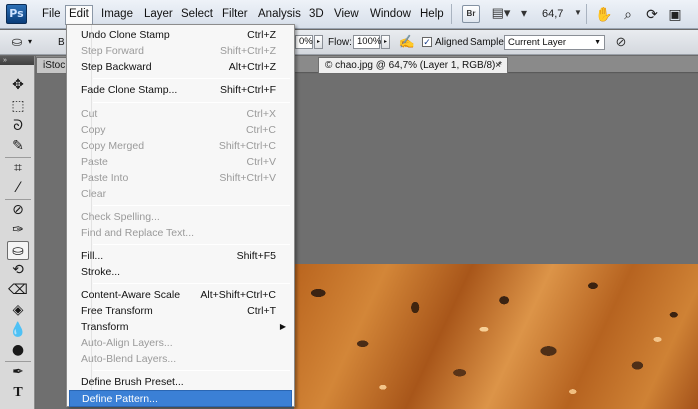  Describe the element at coordinates (488, 42) in the screenshot. I see `sample-label: Sample:` at that location.